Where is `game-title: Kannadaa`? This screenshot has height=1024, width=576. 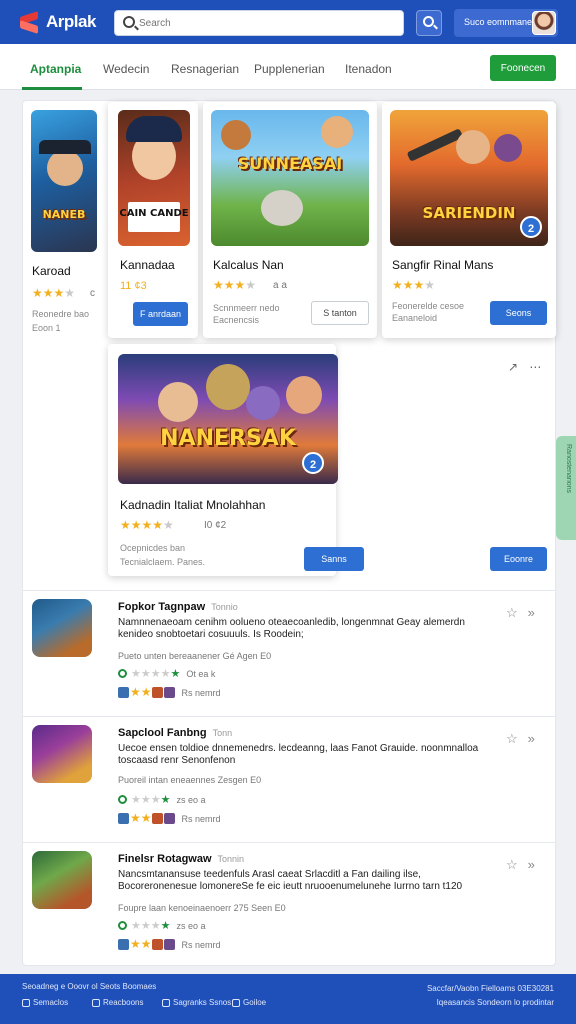 game-title: Kannadaa is located at coordinates (147, 265).